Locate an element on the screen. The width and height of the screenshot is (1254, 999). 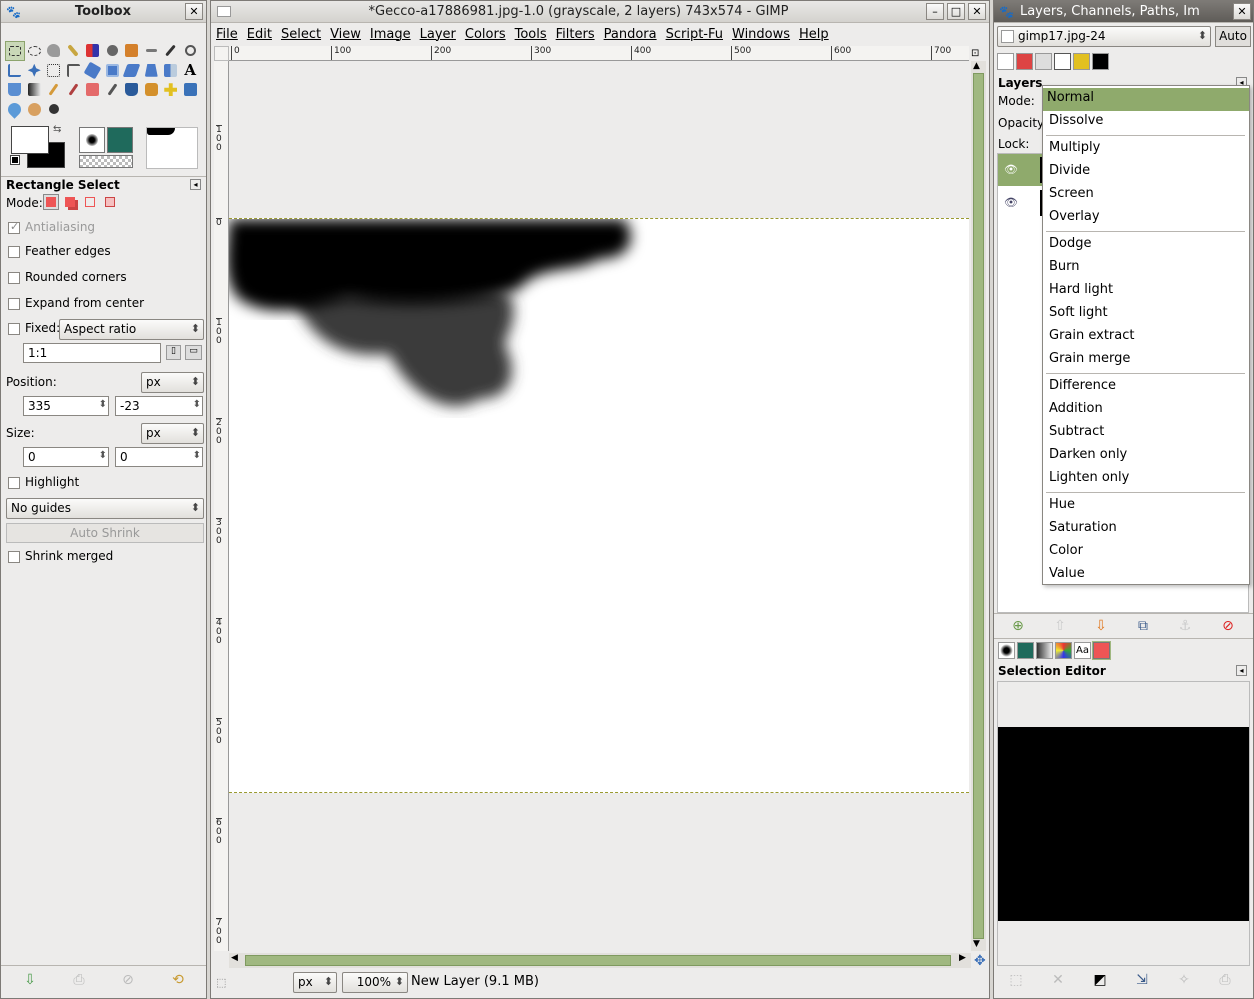
selection-preview is located at coordinates (1123, 823).